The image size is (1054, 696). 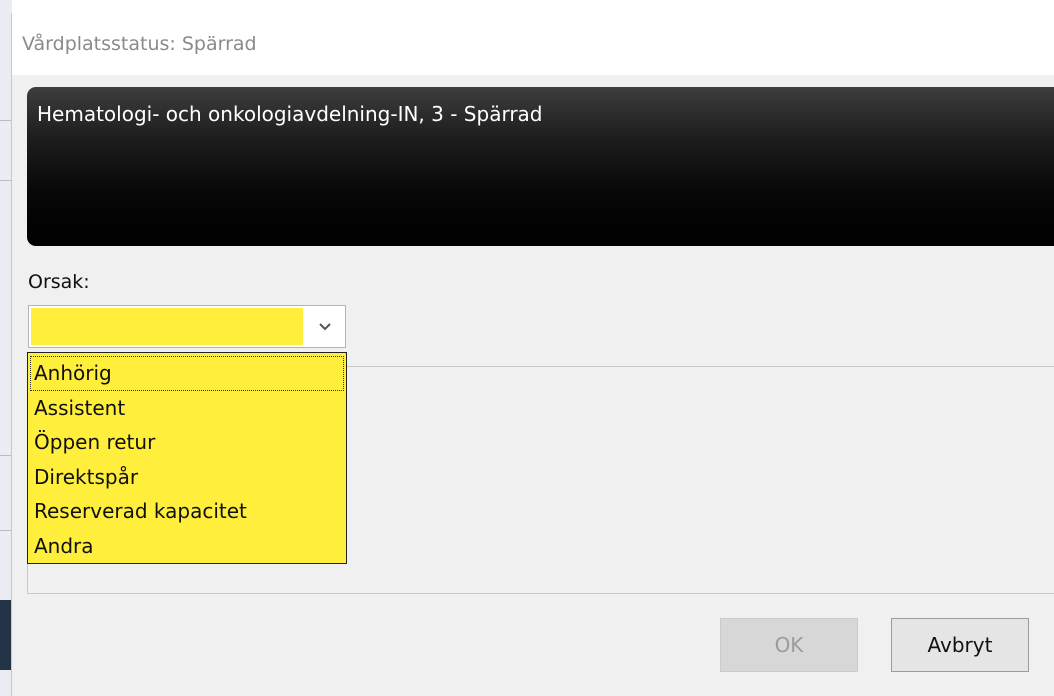 I want to click on dropdown-option-oppen-retur: Öppen retur, so click(x=187, y=442).